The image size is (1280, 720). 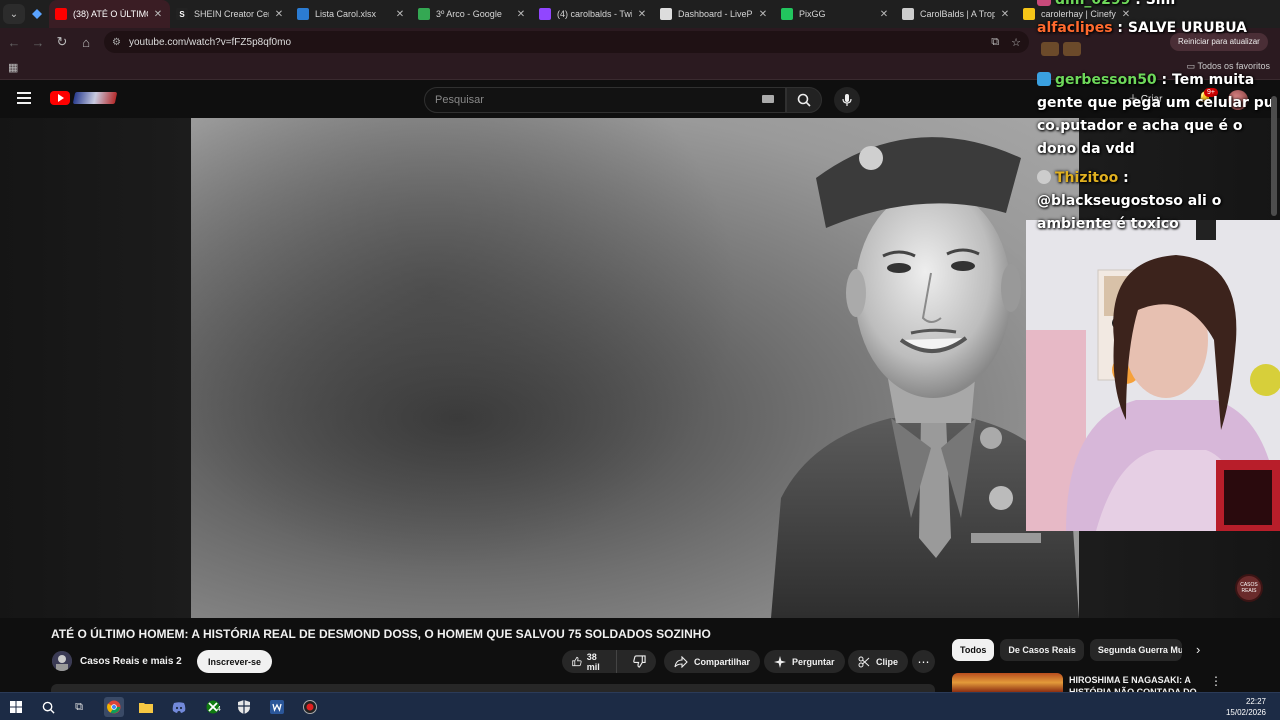 What do you see at coordinates (768, 99) in the screenshot?
I see `keyboard-icon` at bounding box center [768, 99].